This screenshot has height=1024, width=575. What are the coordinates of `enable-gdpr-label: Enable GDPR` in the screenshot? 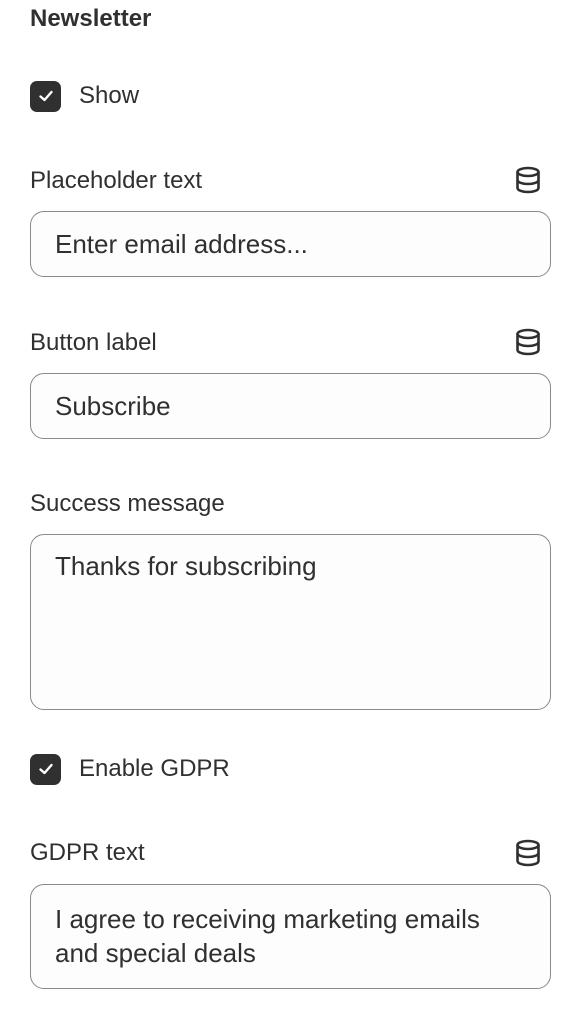 It's located at (154, 768).